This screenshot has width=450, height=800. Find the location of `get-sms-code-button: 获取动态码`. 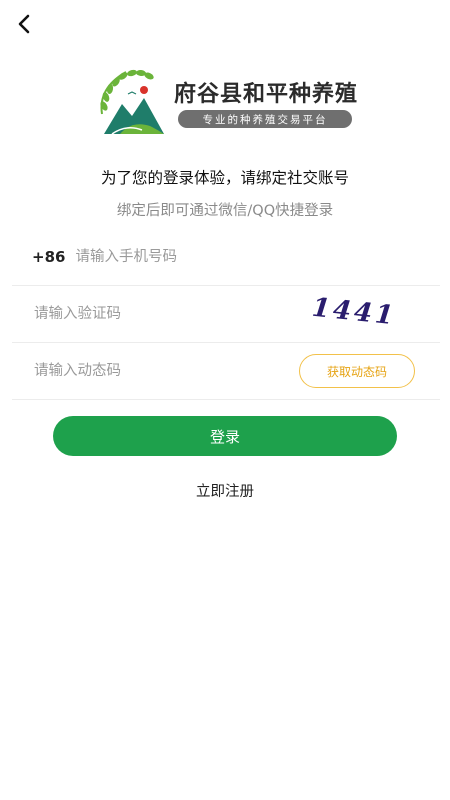

get-sms-code-button: 获取动态码 is located at coordinates (357, 371).